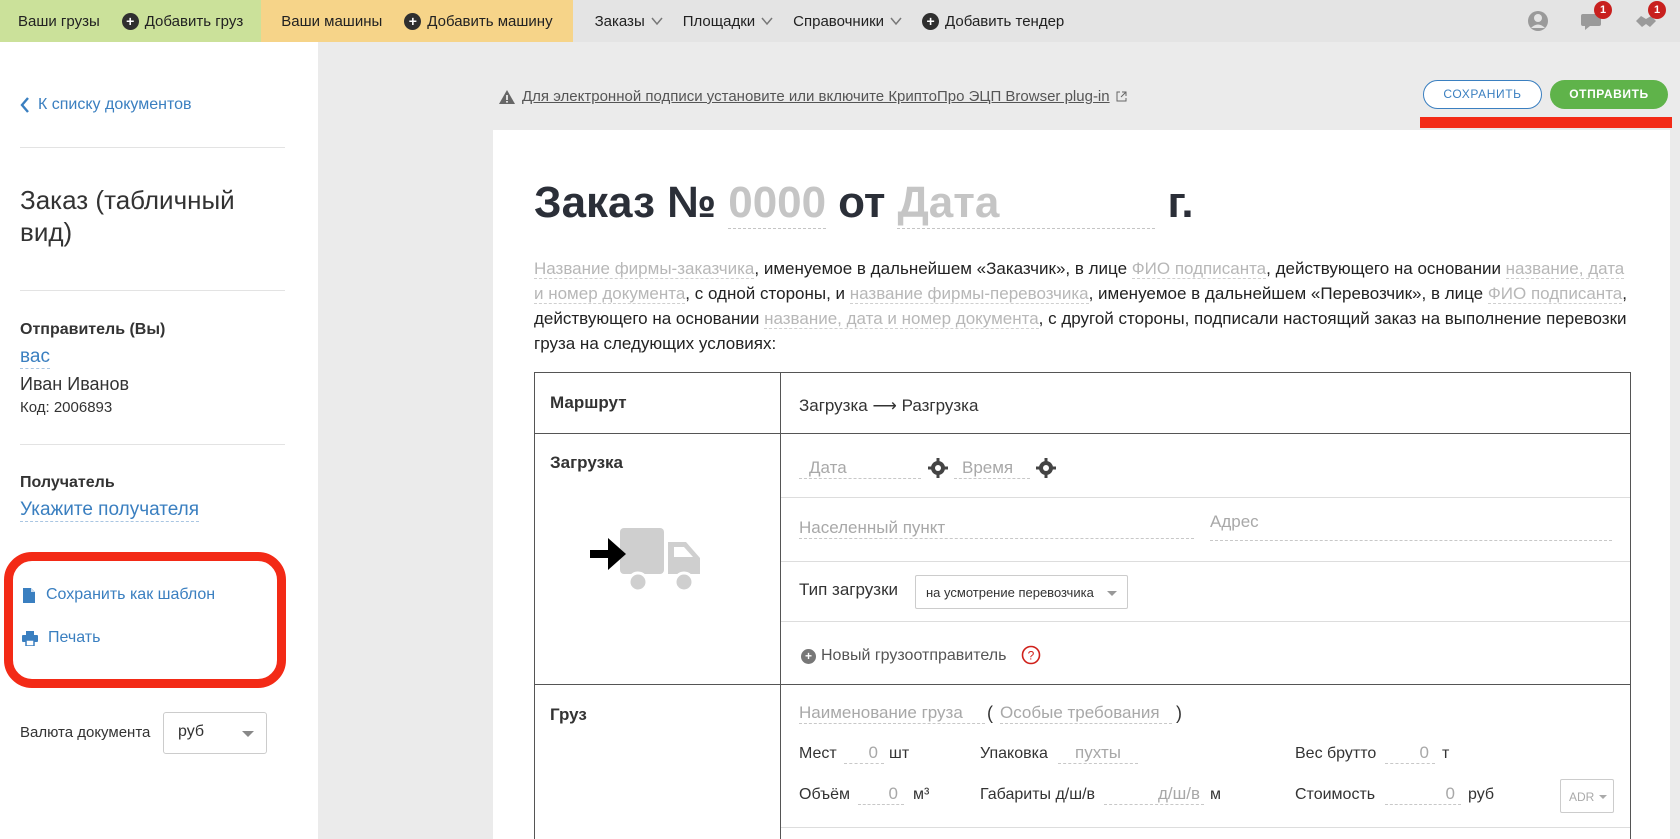  Describe the element at coordinates (767, 293) in the screenshot. I see `intro-text: , с одной стороны, и` at that location.